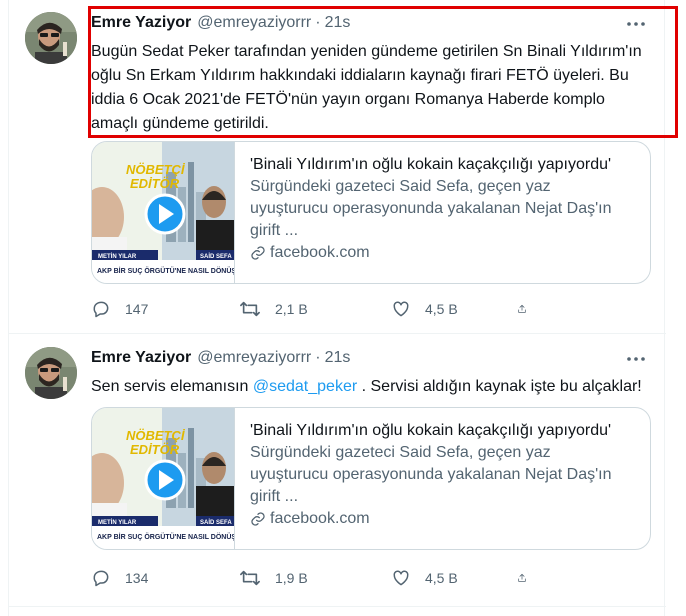  I want to click on tweet-text-before: Sen servis elemanısın, so click(172, 386).